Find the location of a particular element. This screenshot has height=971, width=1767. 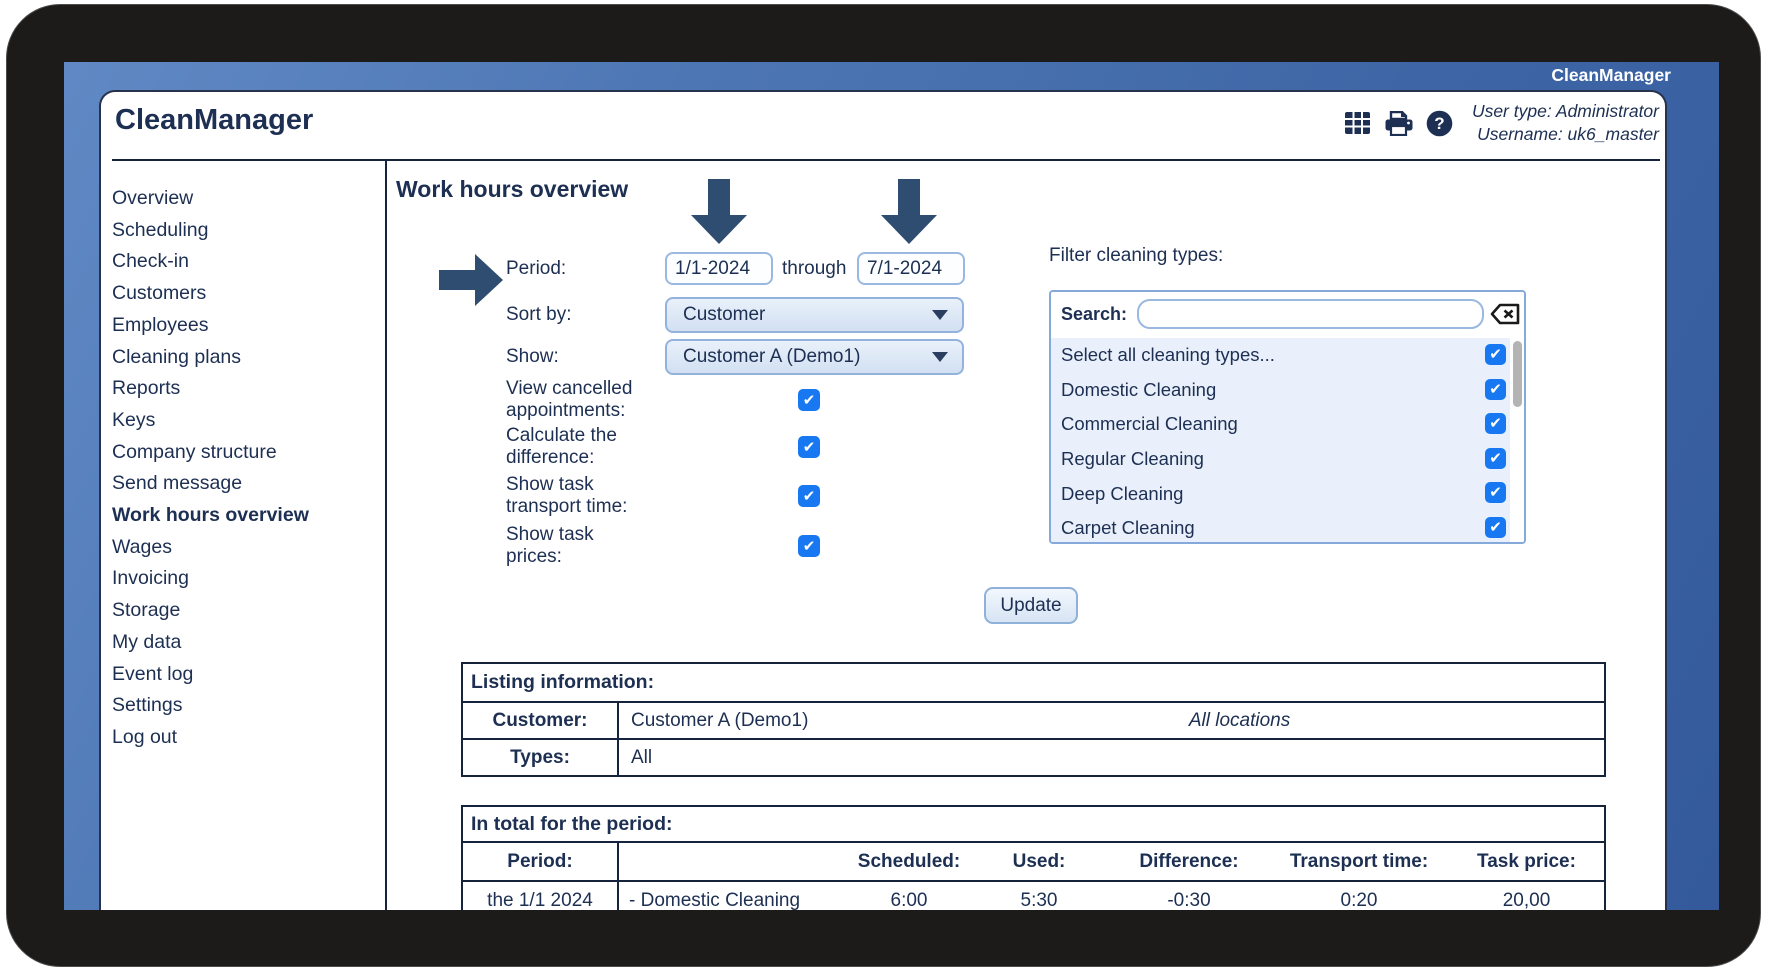

listing-table-title: Listing information: is located at coordinates (1033, 683).